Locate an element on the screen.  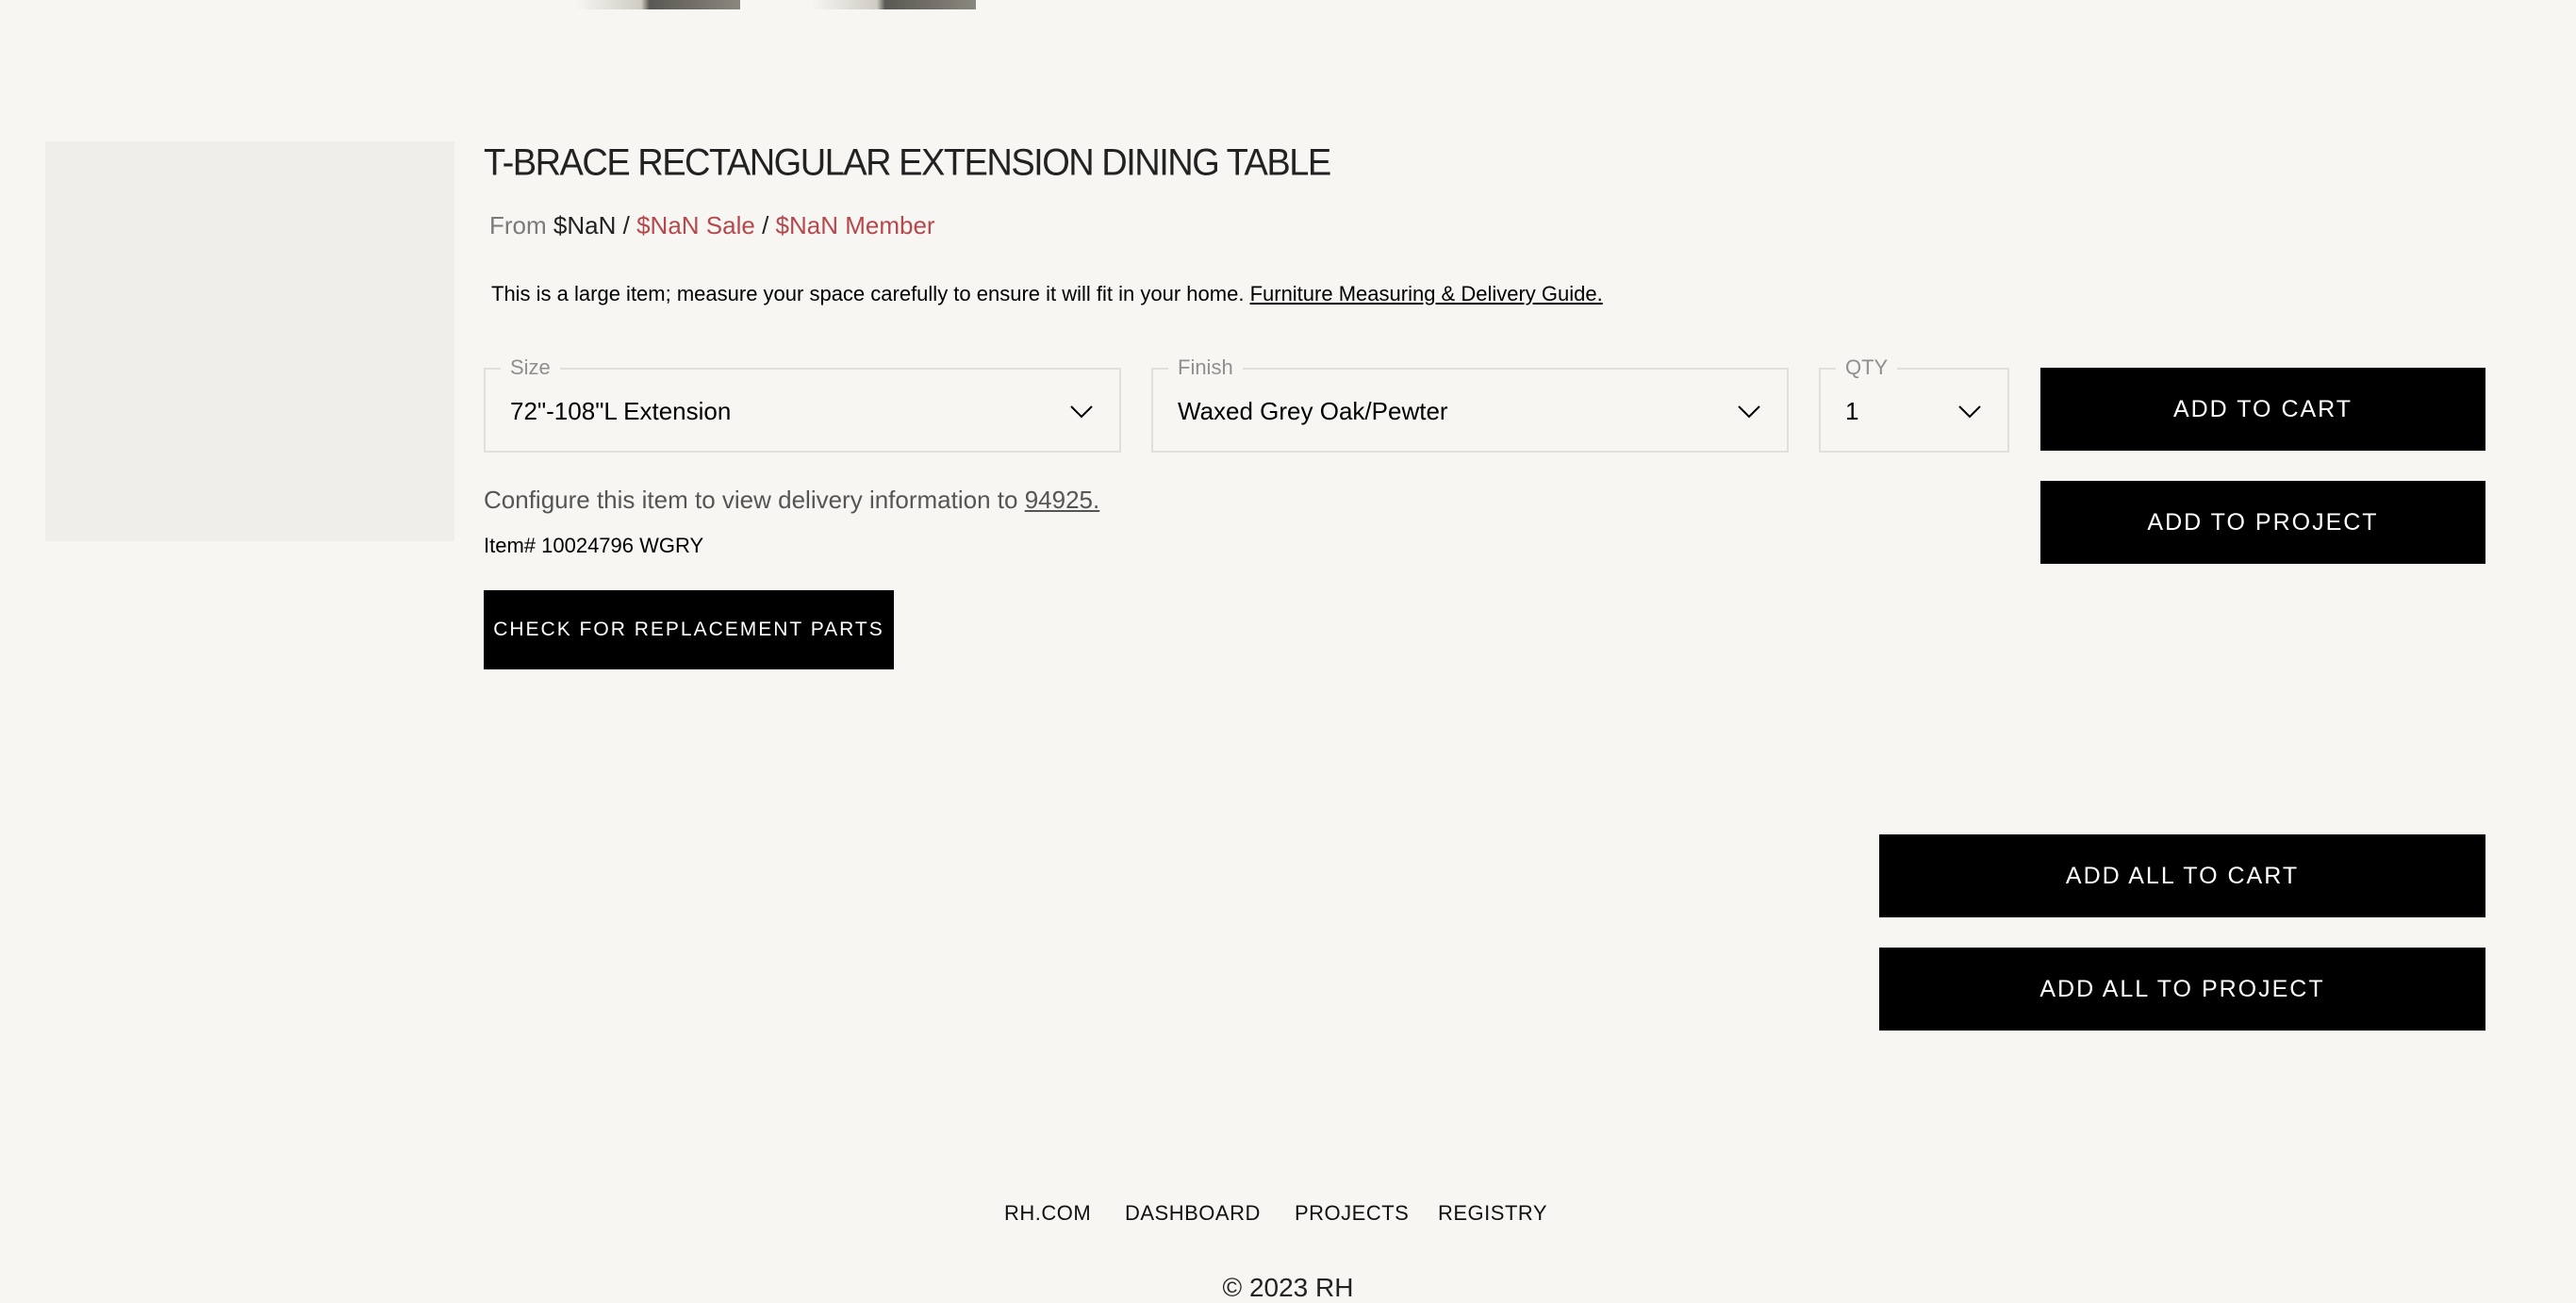
finish-select: Finish Waxed Grey Oak/Pewter is located at coordinates (1470, 404).